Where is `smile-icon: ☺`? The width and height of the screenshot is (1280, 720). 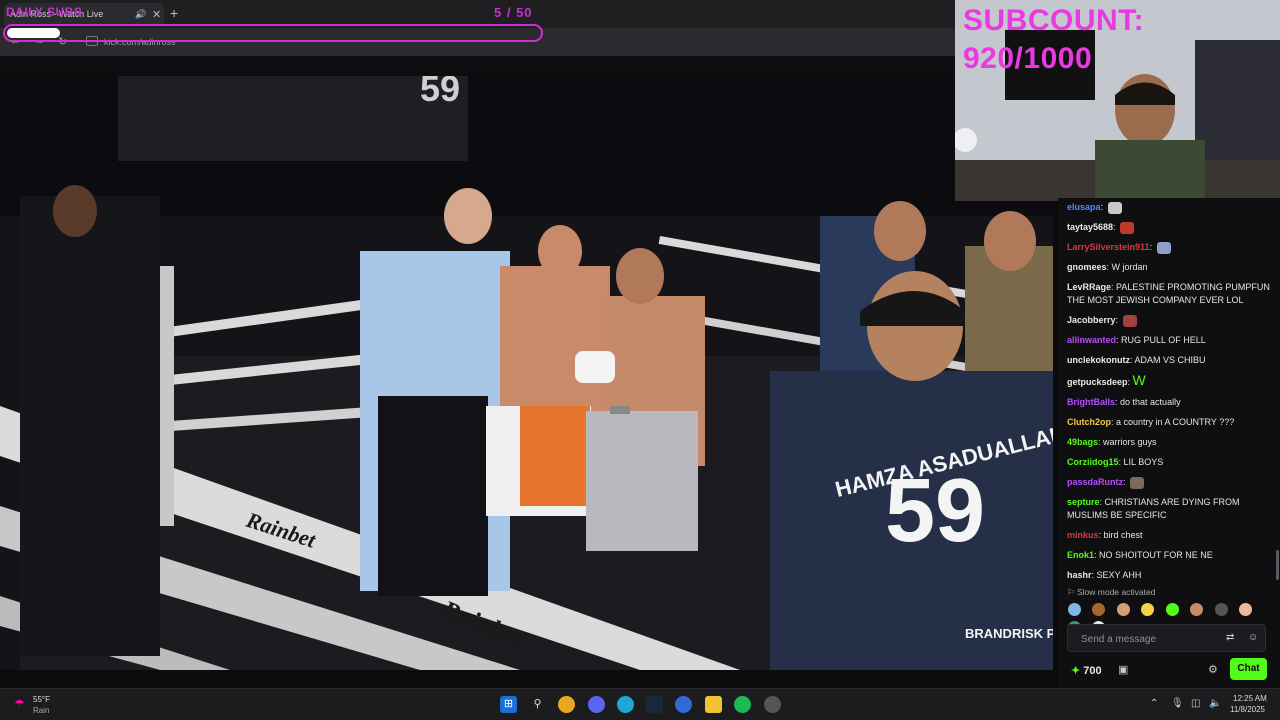
smile-icon: ☺ is located at coordinates (1253, 637).